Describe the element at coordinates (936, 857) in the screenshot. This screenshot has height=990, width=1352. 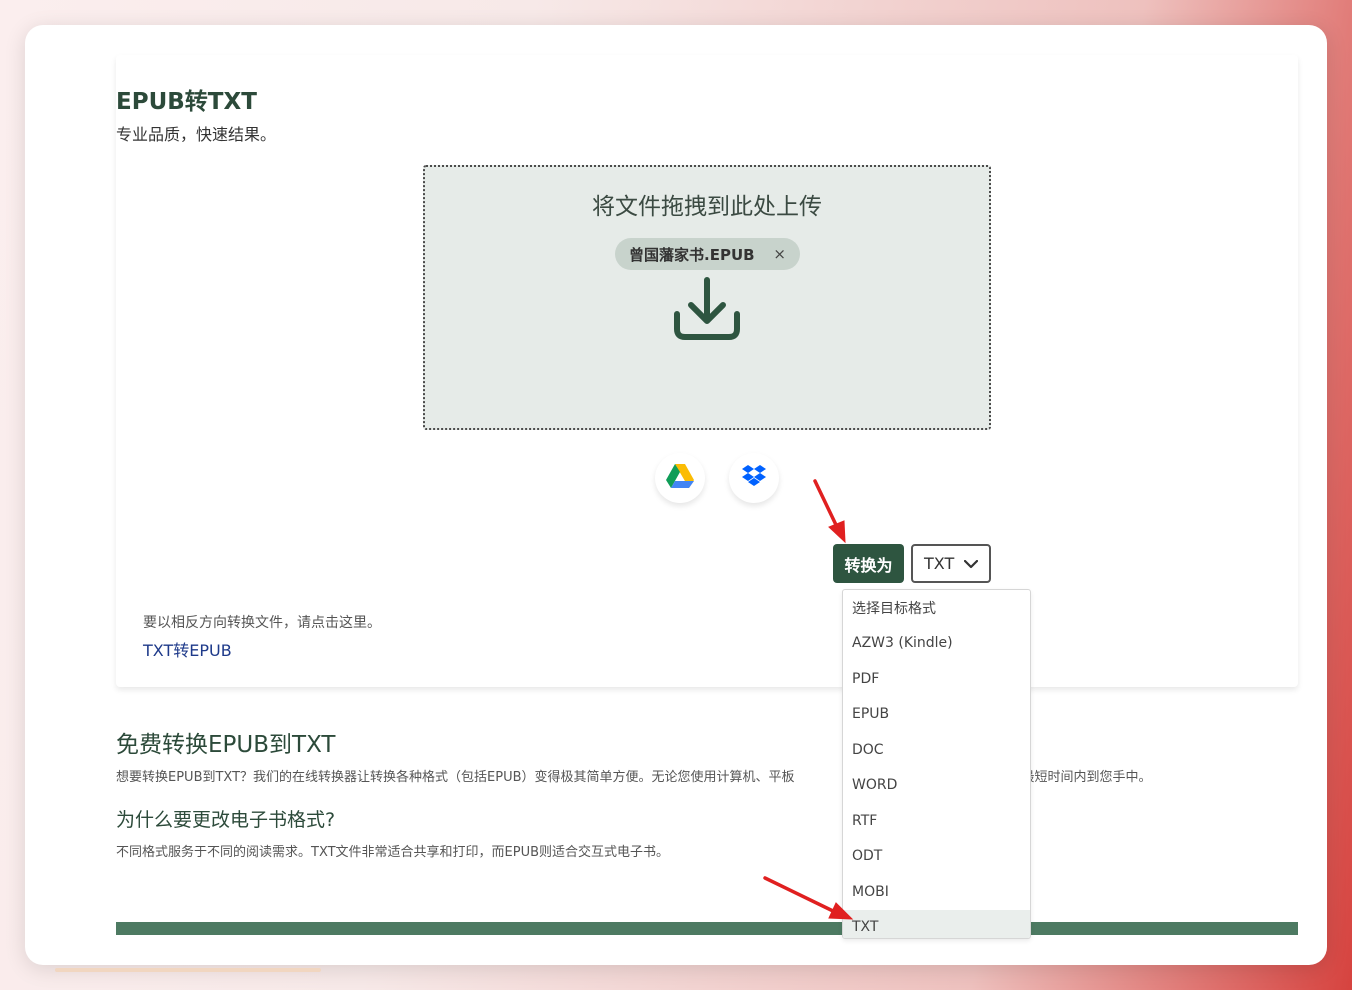
I see `format-option: ODT` at that location.